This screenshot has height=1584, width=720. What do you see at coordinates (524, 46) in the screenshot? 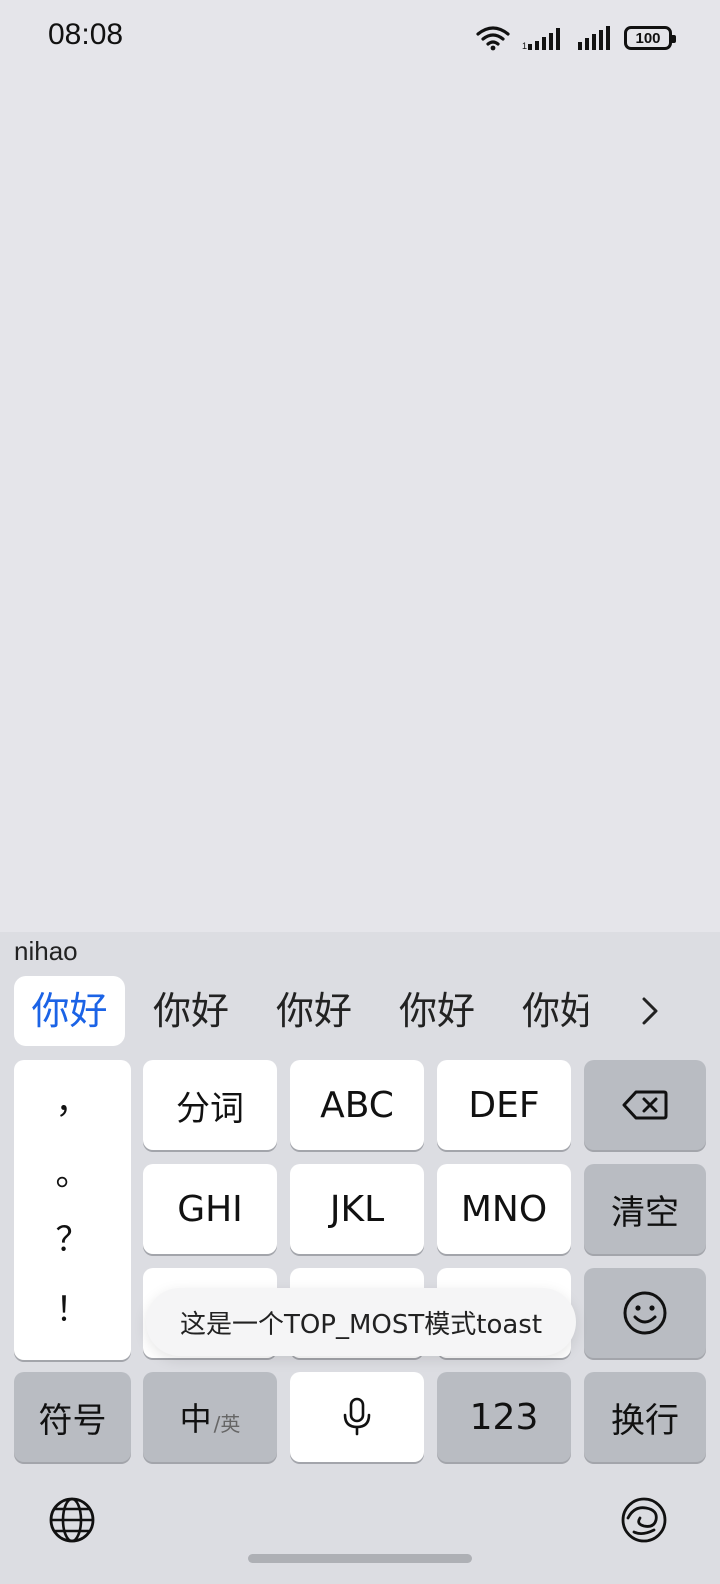
I see `svg-text: 1` at bounding box center [524, 46].